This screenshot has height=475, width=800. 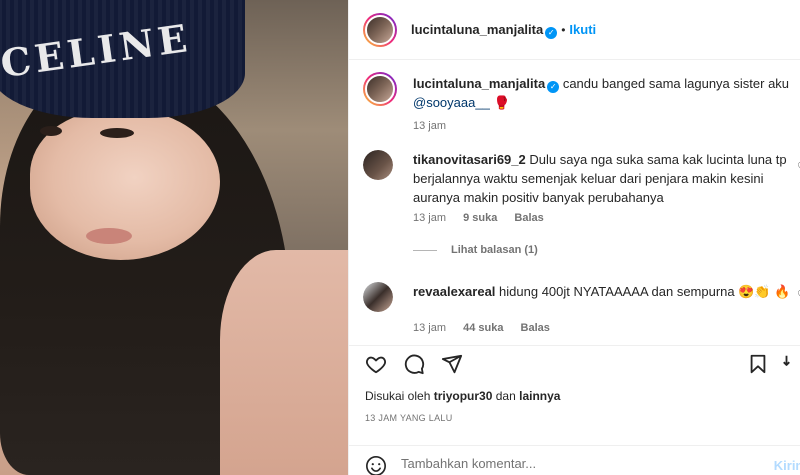 What do you see at coordinates (409, 418) in the screenshot?
I see `post-timestamp: 13 JAM YANG LALU` at bounding box center [409, 418].